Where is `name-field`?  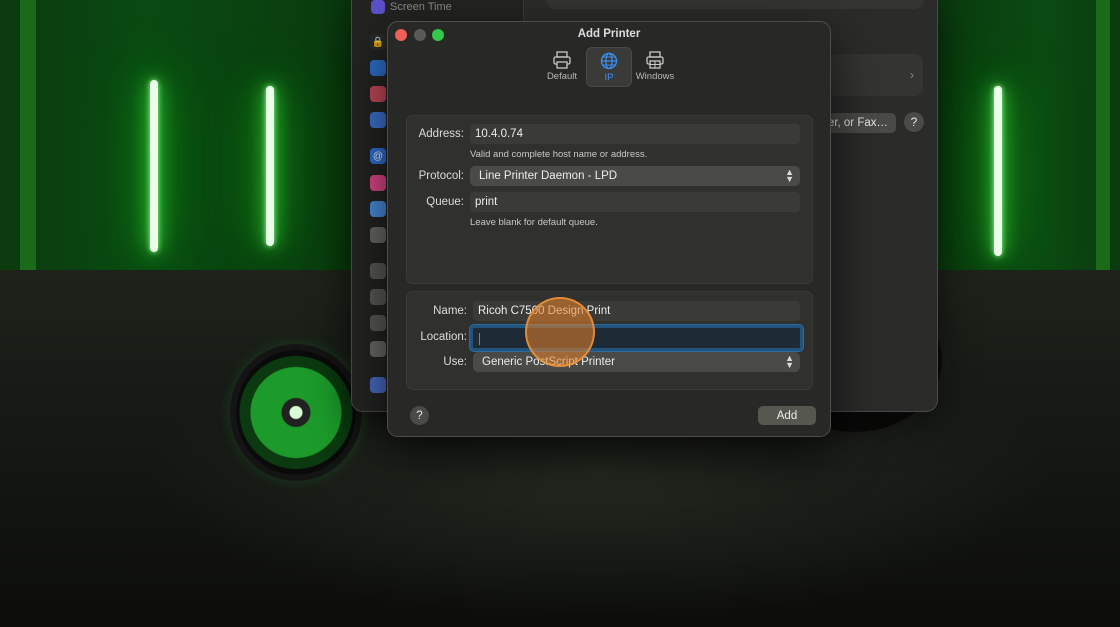 name-field is located at coordinates (636, 311).